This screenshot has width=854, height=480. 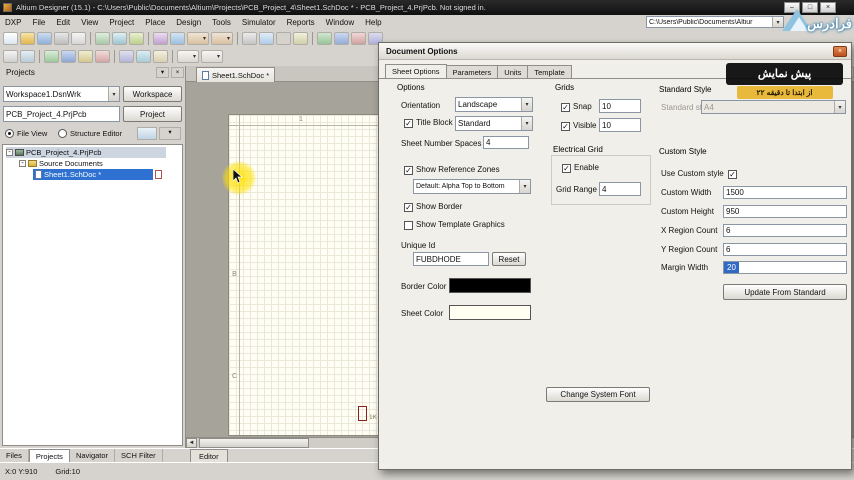 What do you see at coordinates (620, 189) in the screenshot?
I see `grid-range-field: 4` at bounding box center [620, 189].